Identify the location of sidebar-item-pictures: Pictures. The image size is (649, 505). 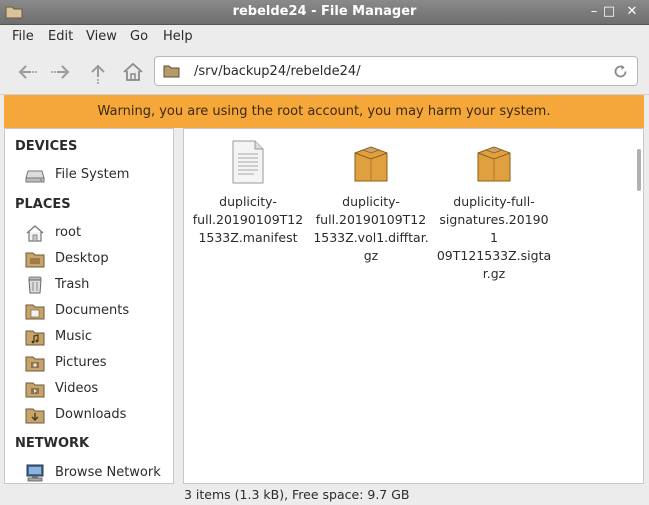
(98, 363).